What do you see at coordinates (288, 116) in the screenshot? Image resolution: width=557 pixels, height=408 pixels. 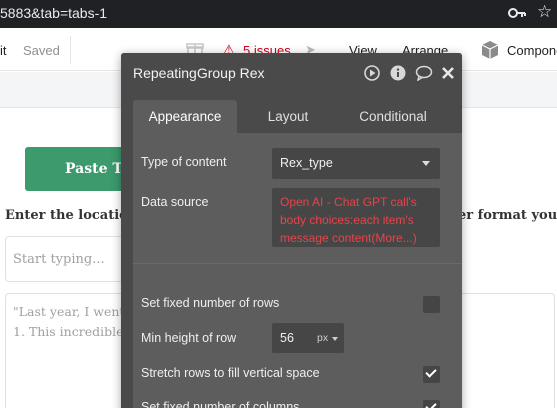 I see `tab-layout: Layout` at bounding box center [288, 116].